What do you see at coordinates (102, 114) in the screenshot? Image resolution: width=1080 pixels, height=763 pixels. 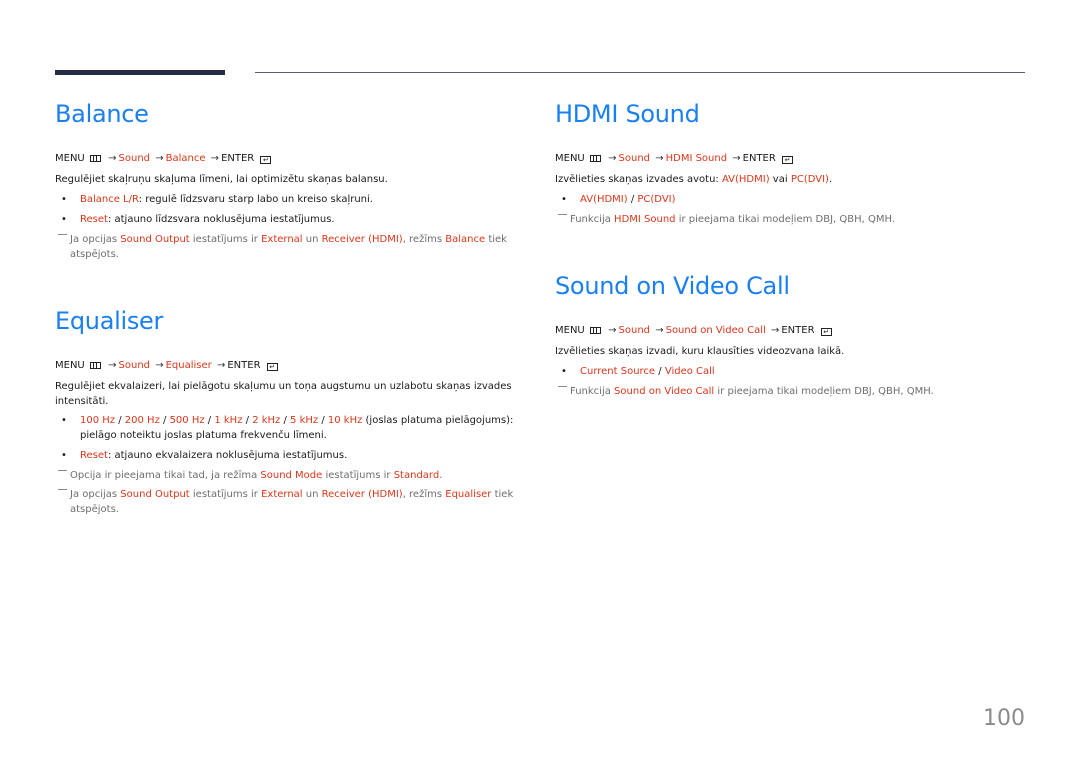 I see `section-title-balance: Balance` at bounding box center [102, 114].